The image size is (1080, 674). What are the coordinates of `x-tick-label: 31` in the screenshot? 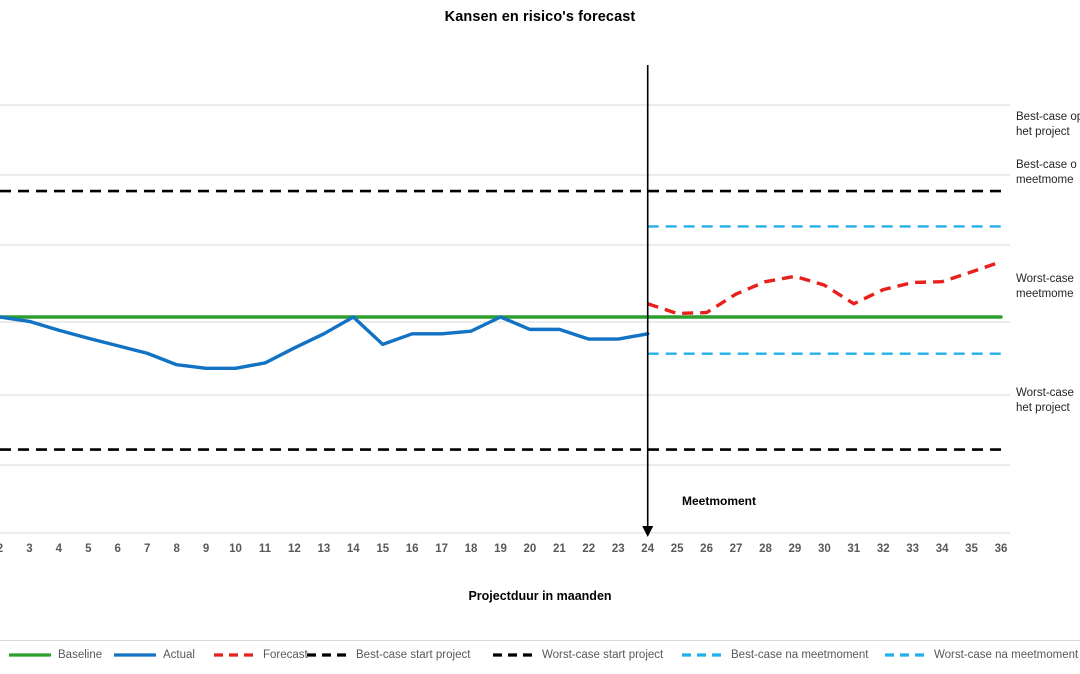 It's located at (854, 549).